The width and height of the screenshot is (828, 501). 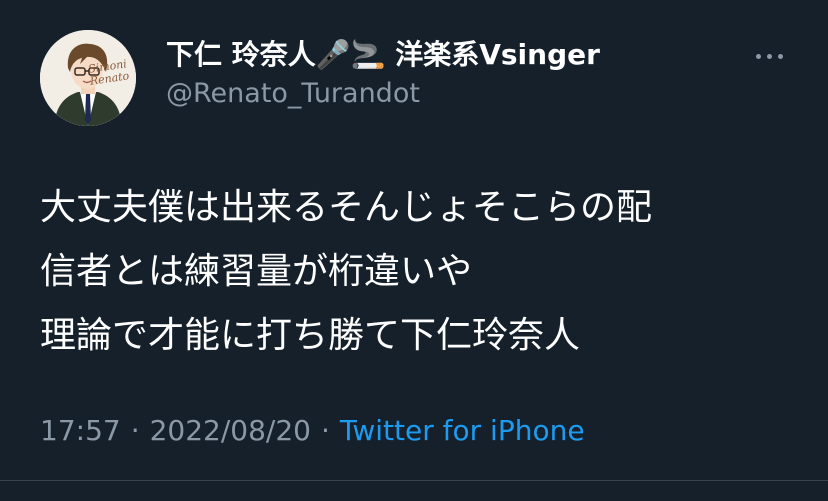 I want to click on tweet-text-line: 理論で才能に打ち勝て下仁玲奈人, so click(x=310, y=335).